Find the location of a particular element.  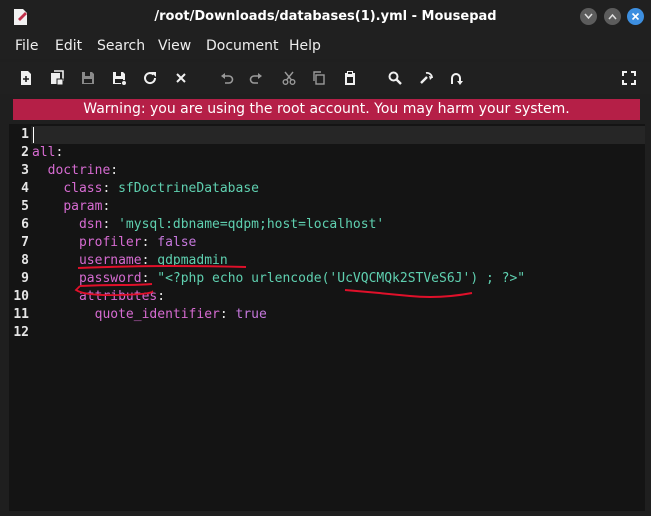

minimize-button is located at coordinates (588, 16).